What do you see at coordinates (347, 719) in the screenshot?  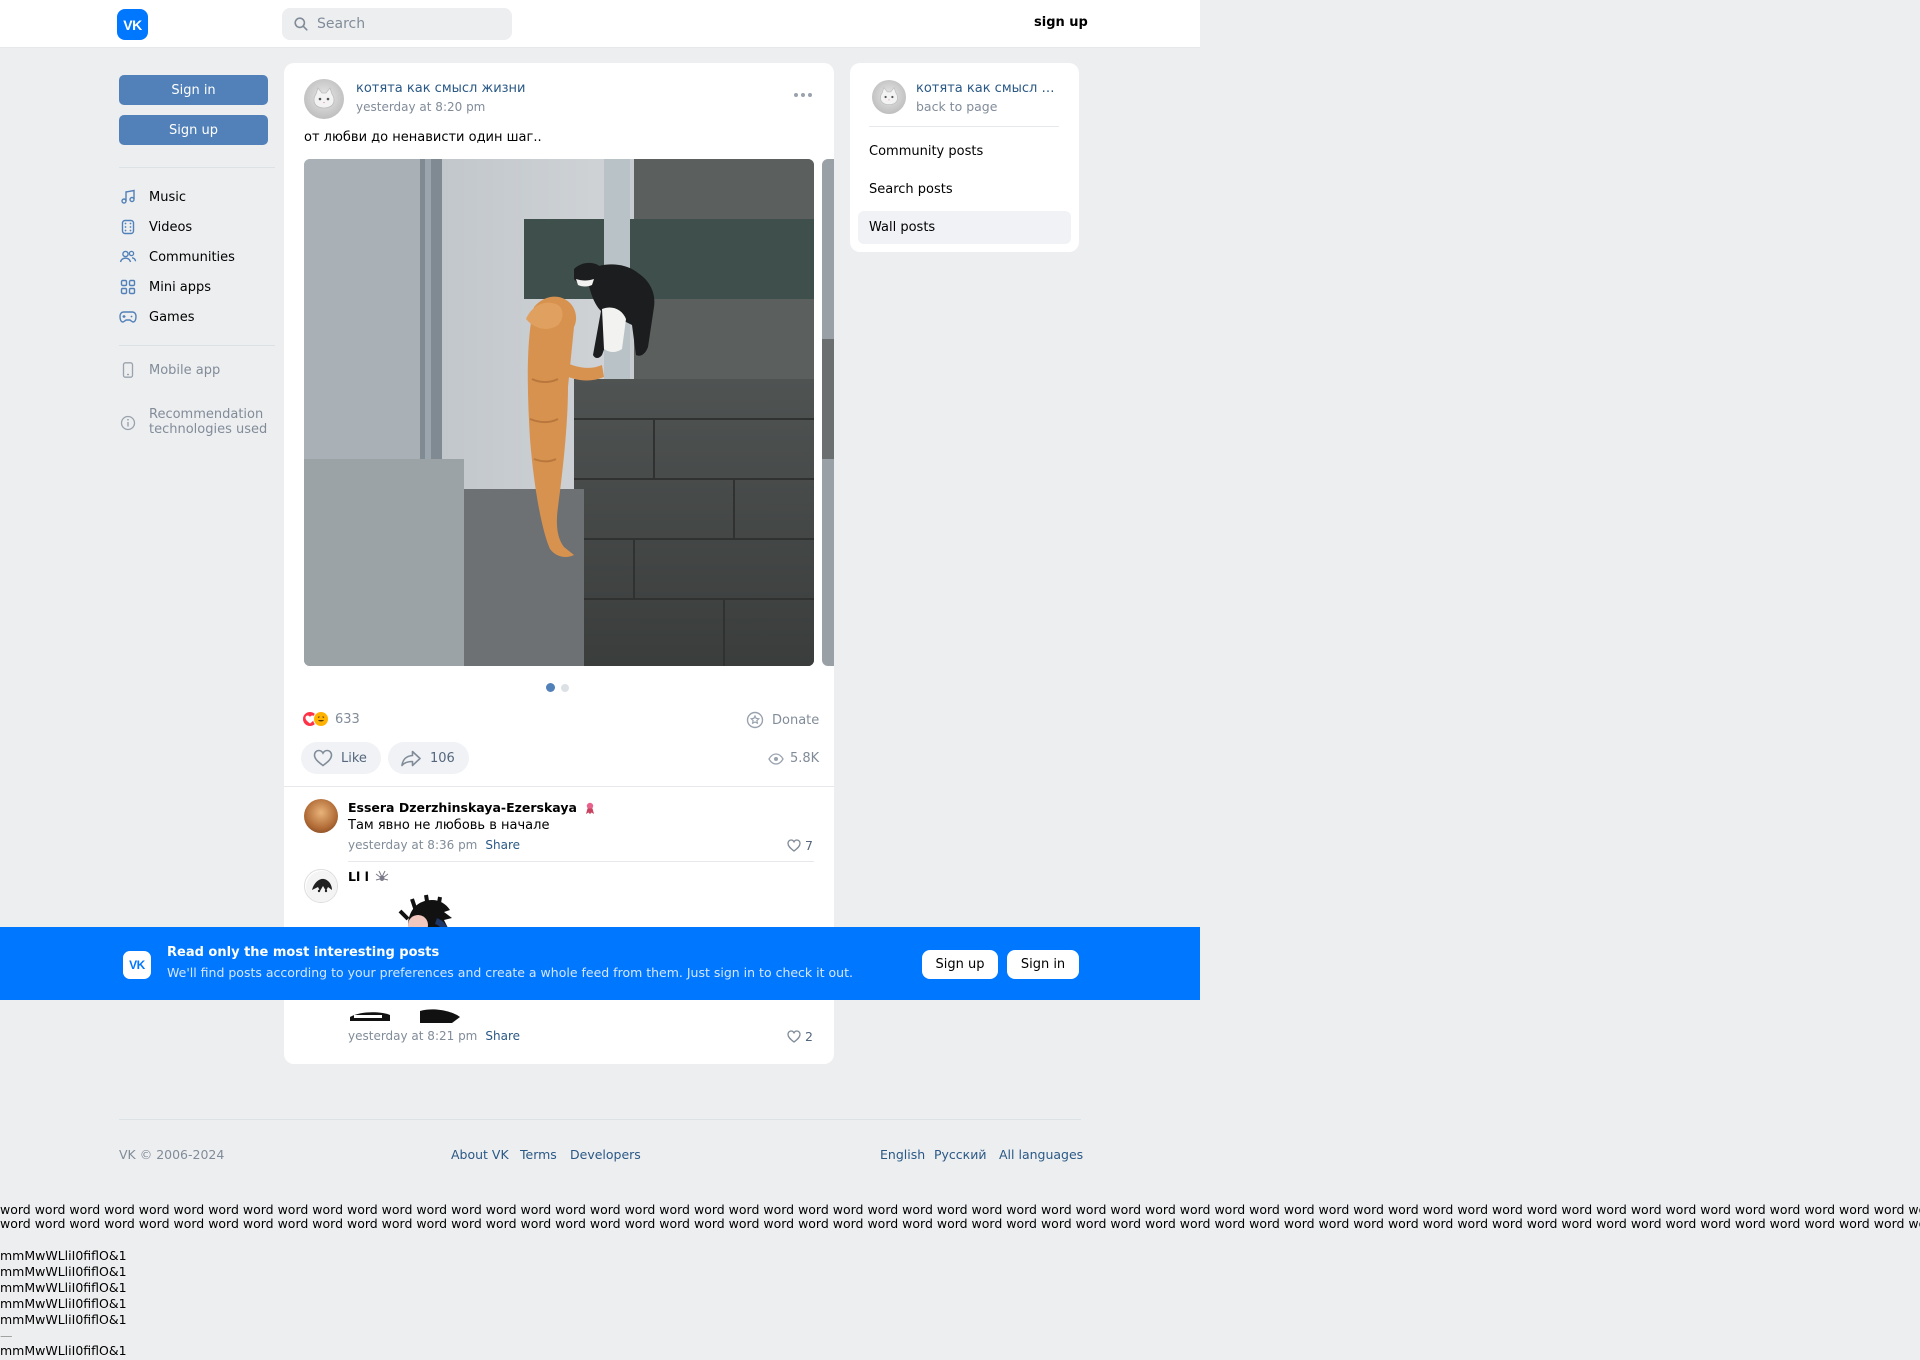 I see `reactions-count: 633` at bounding box center [347, 719].